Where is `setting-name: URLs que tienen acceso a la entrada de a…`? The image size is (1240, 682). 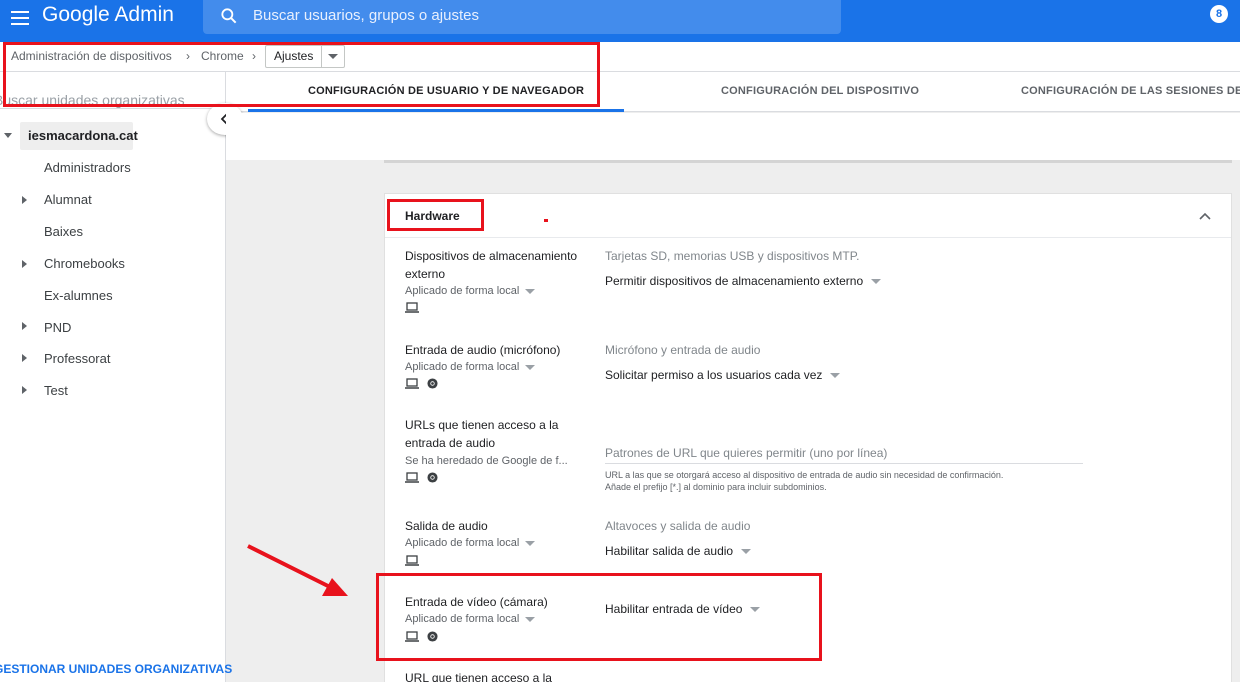 setting-name: URLs que tienen acceso a la entrada de a… is located at coordinates (482, 434).